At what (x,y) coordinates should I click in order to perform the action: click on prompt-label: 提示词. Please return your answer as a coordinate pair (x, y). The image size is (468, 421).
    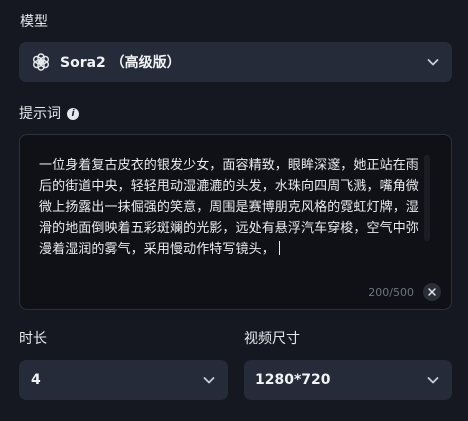
    Looking at the image, I should click on (40, 114).